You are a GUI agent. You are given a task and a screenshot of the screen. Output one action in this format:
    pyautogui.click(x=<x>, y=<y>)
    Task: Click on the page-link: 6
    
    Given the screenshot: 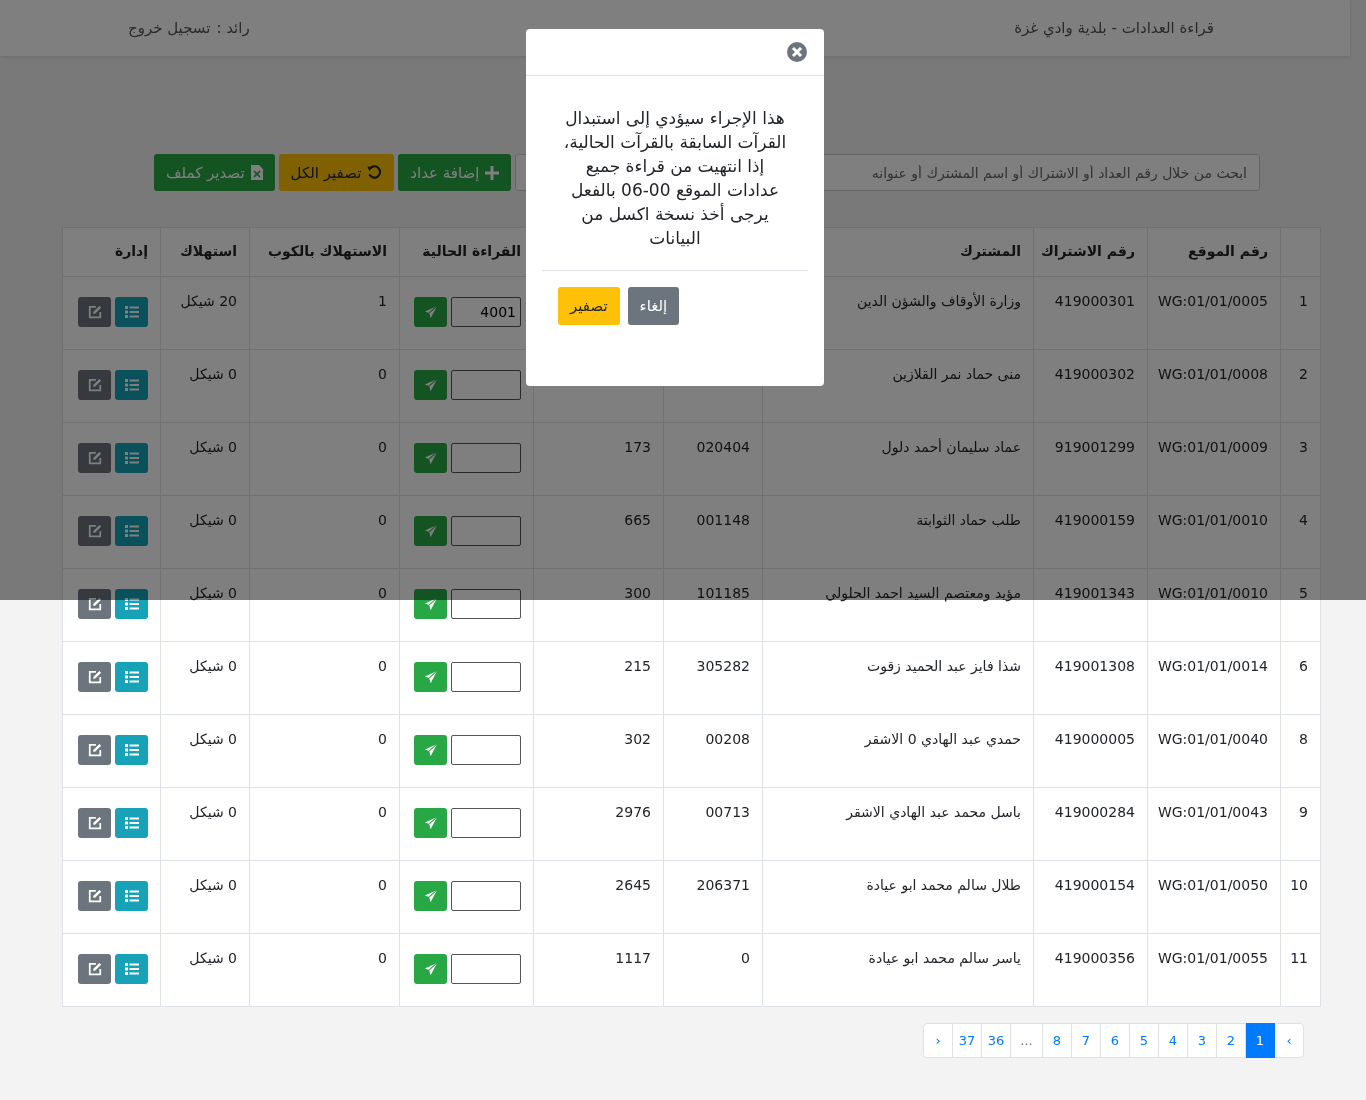 What is the action you would take?
    pyautogui.click(x=1115, y=1040)
    